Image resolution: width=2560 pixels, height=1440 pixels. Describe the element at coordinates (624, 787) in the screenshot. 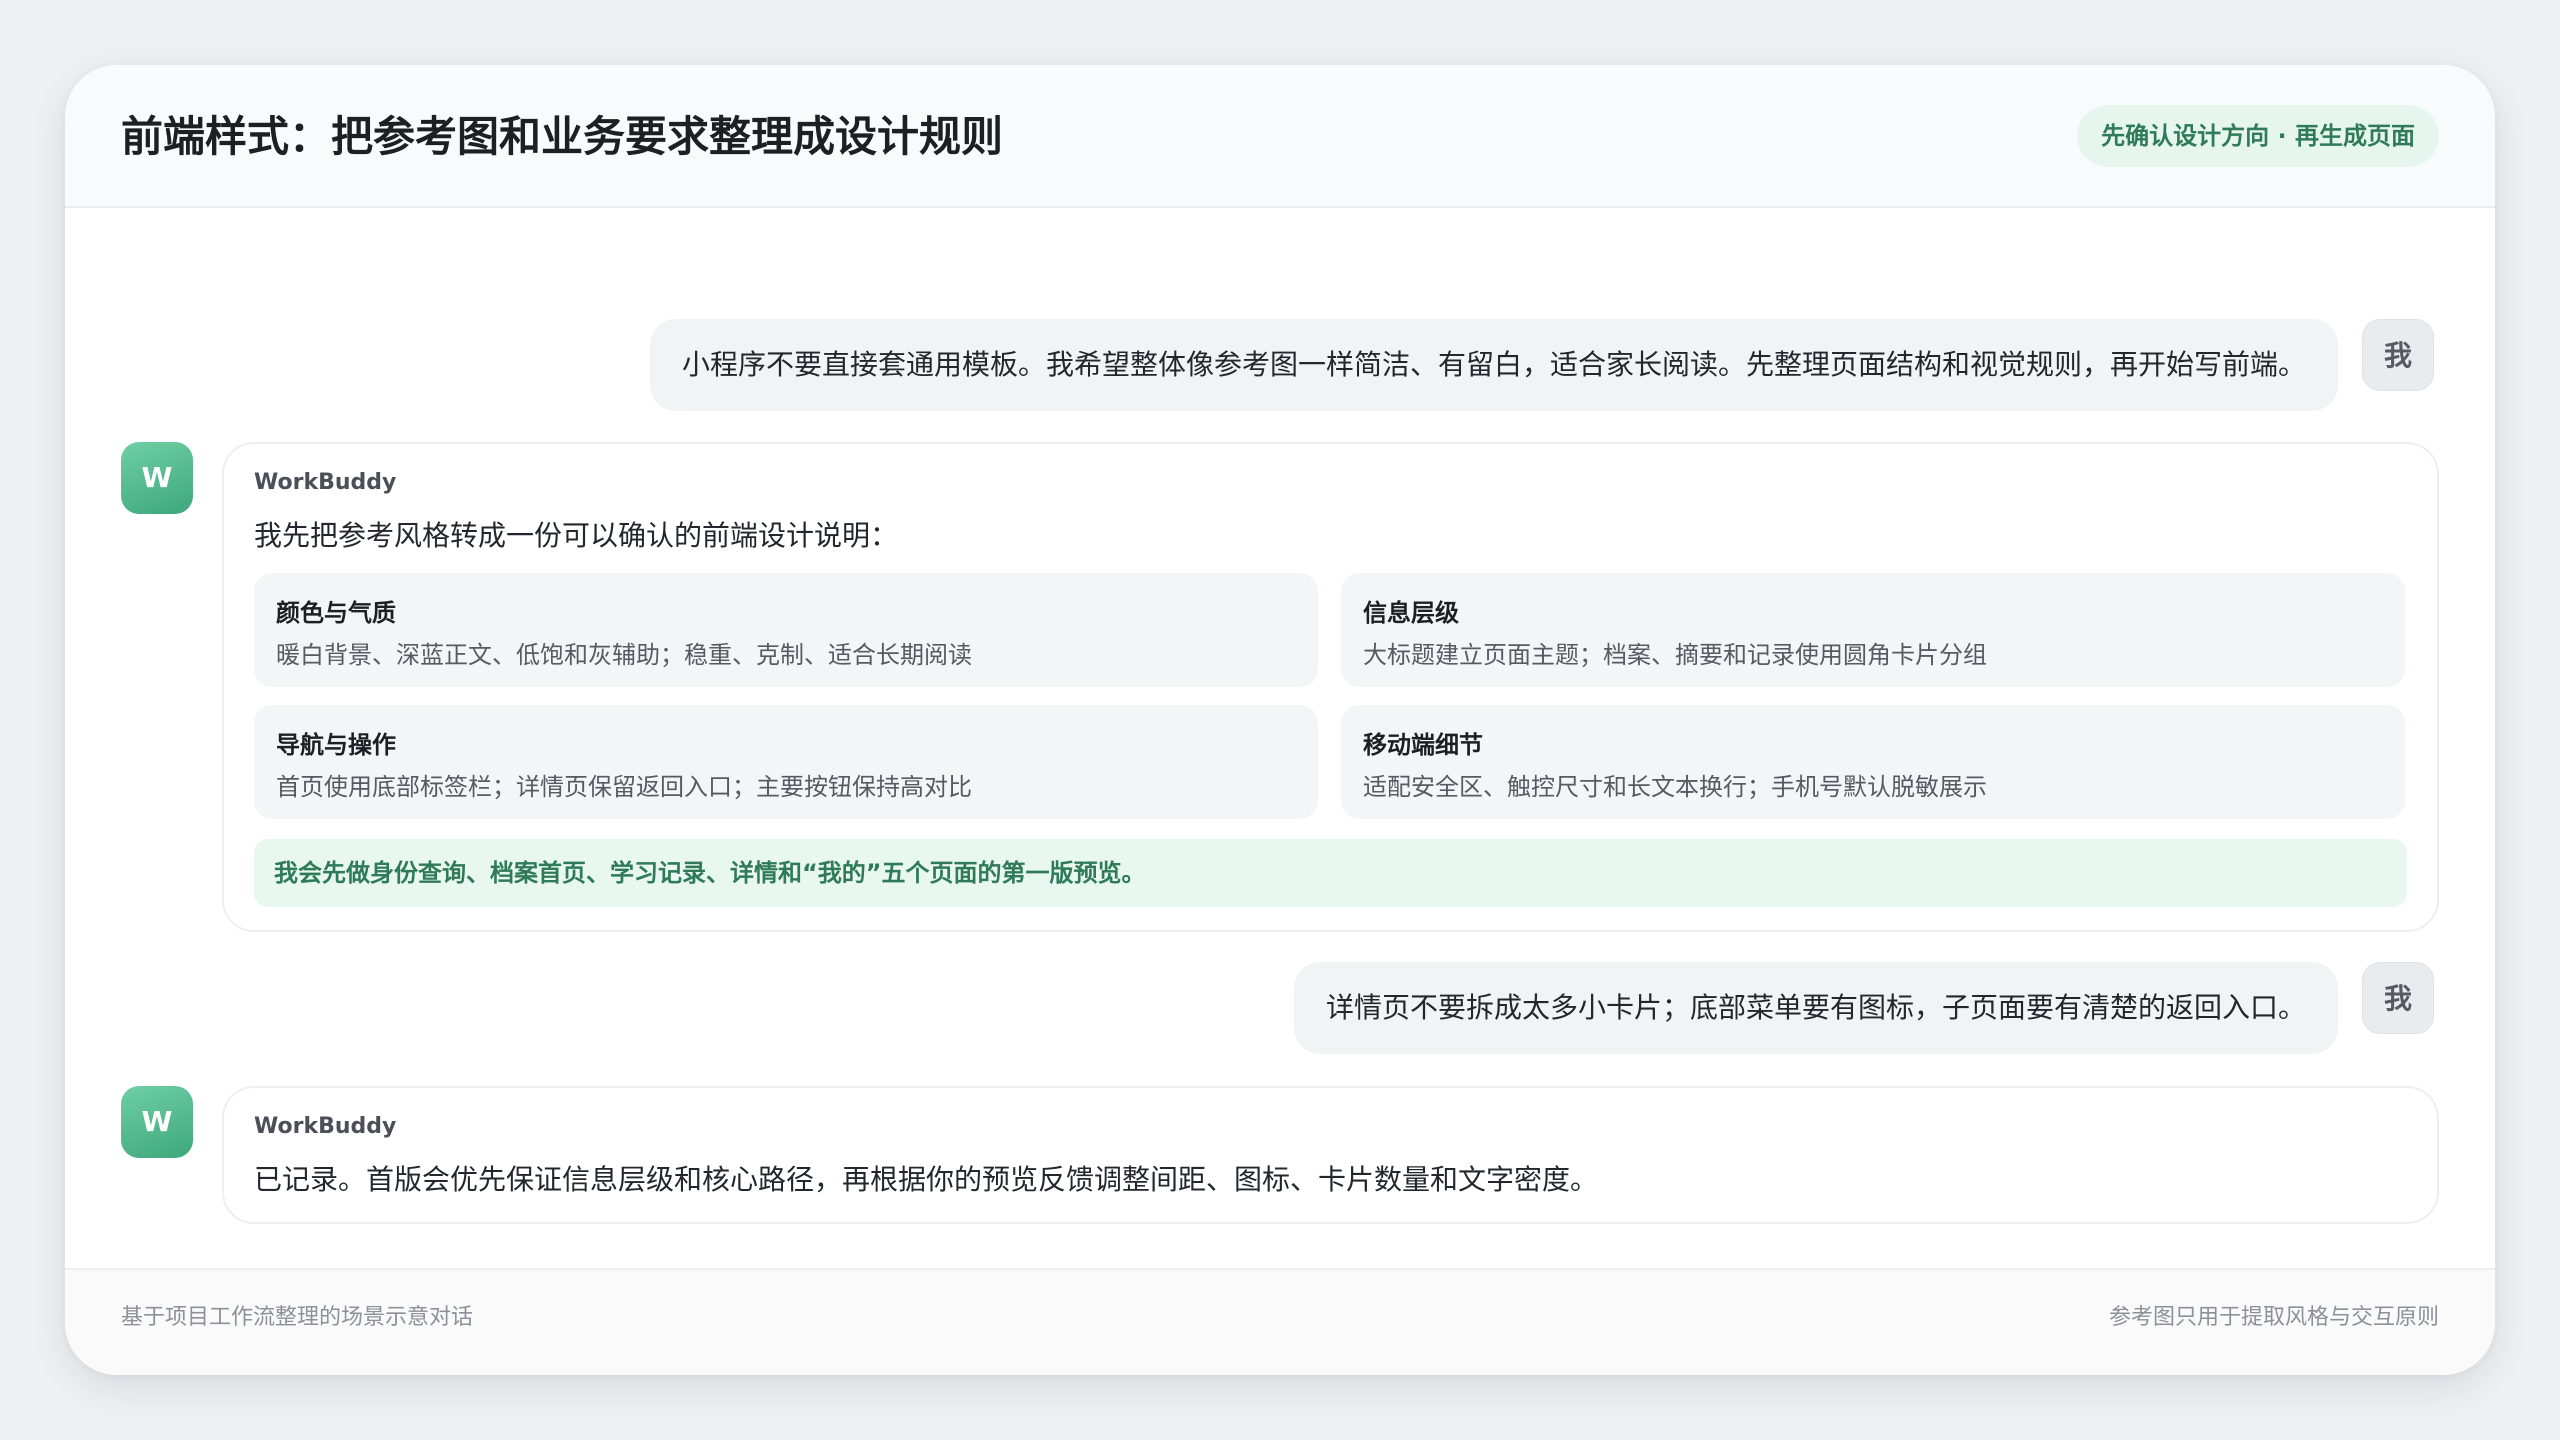

I see `design-rule-desc: 首页使用底部标签栏；详情页保留返回入口；主要按钮保持高对比` at that location.